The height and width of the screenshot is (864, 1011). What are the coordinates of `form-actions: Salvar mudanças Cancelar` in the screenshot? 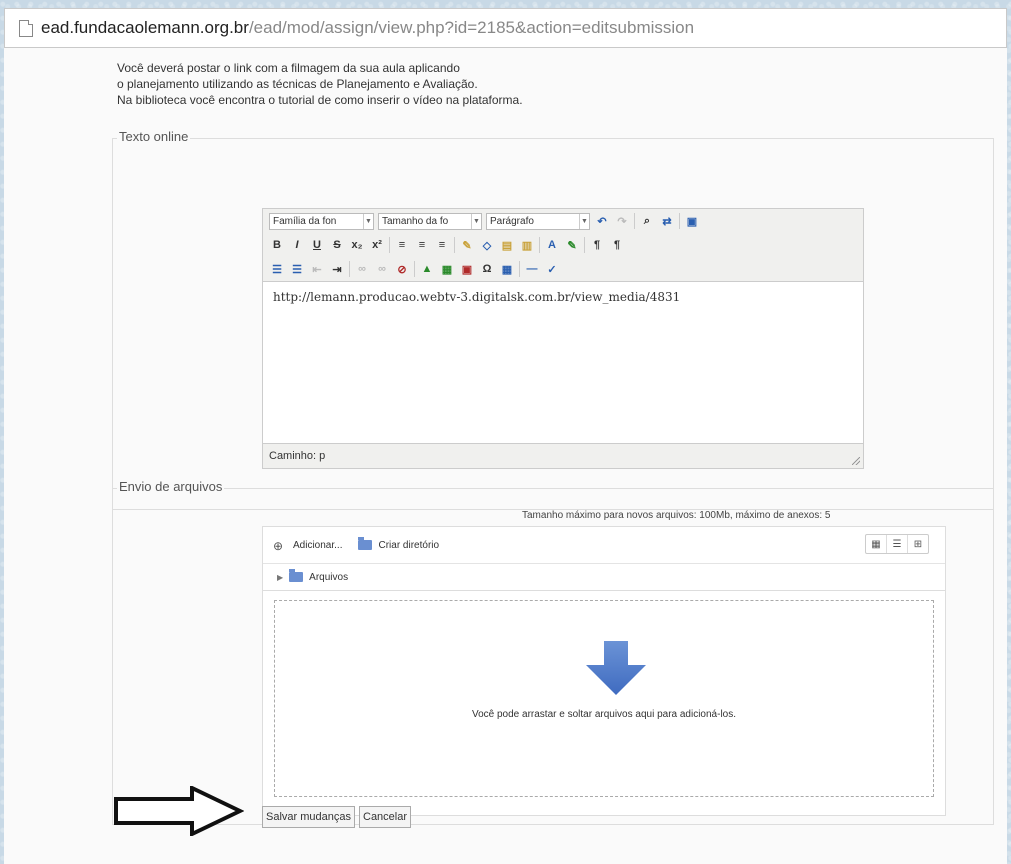 It's located at (337, 817).